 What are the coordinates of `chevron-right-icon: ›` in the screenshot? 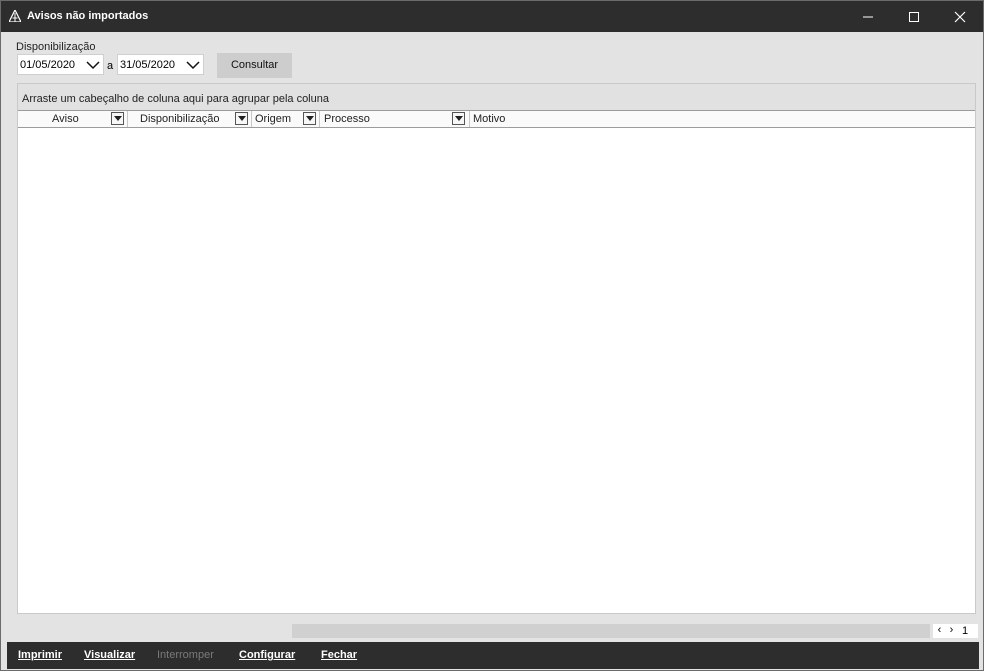 It's located at (951, 631).